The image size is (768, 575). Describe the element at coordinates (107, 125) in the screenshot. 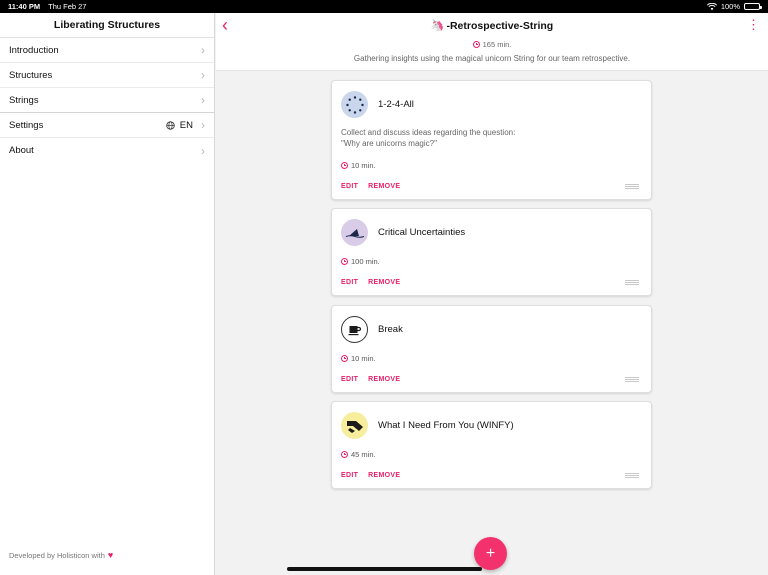

I see `sidebar-item-settings: Settings EN ›` at that location.